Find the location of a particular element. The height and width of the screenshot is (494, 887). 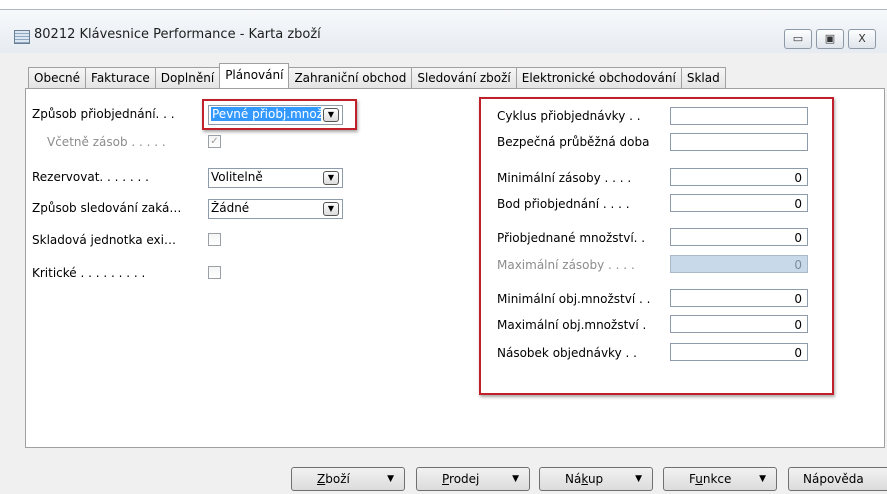

functions-menu-button: Funkce ▼ is located at coordinates (720, 479).